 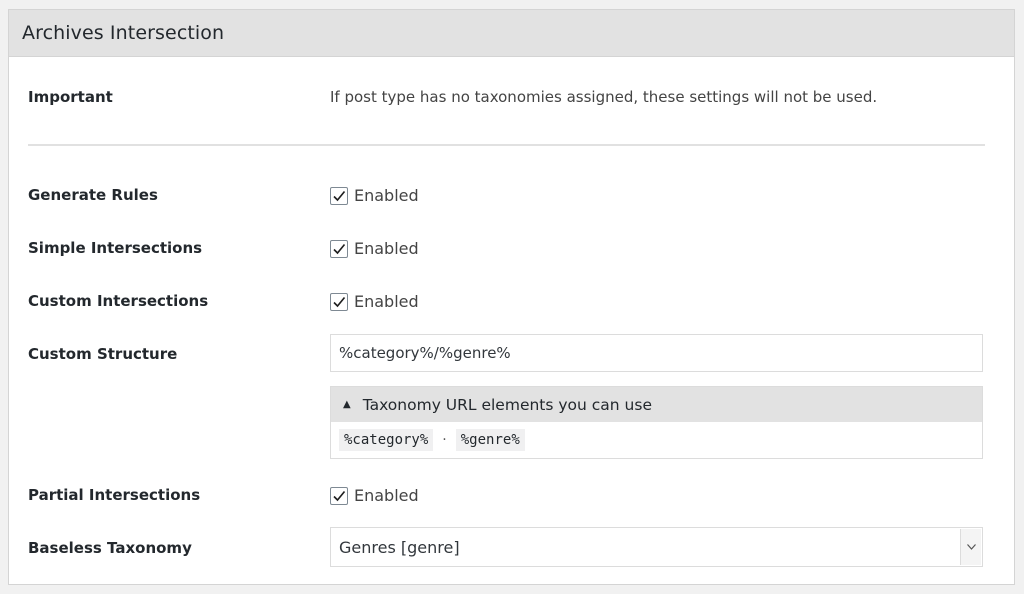 I want to click on taxonomy-element-category: %category%, so click(x=386, y=440).